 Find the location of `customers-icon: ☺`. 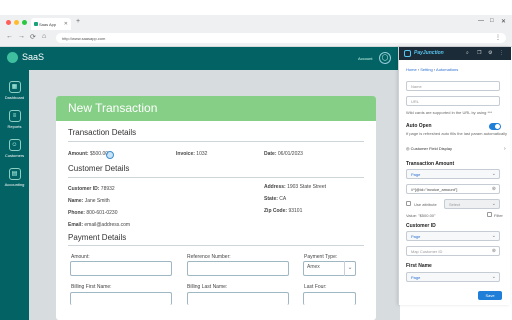

customers-icon: ☺ is located at coordinates (14, 145).